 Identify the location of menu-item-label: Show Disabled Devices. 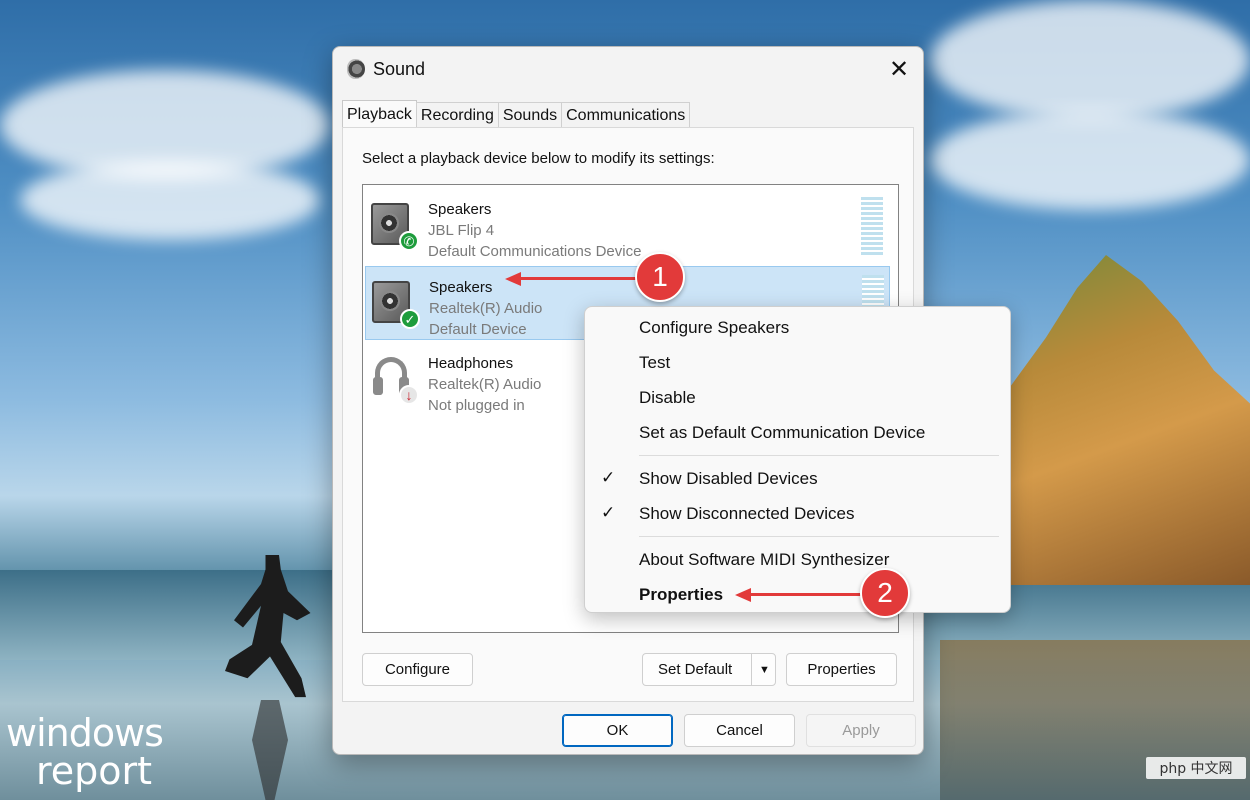
(728, 478).